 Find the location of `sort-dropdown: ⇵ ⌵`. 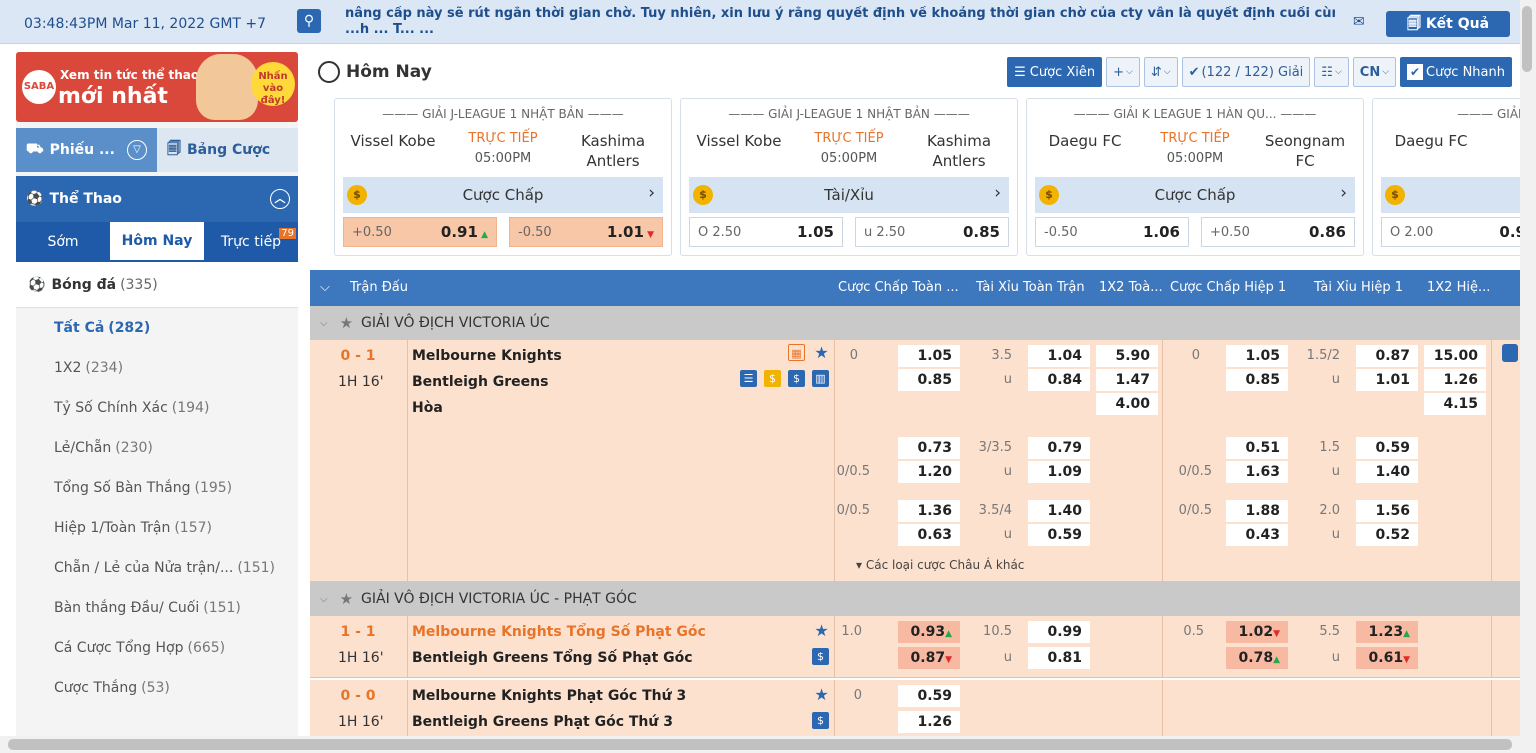

sort-dropdown: ⇵ ⌵ is located at coordinates (1160, 72).